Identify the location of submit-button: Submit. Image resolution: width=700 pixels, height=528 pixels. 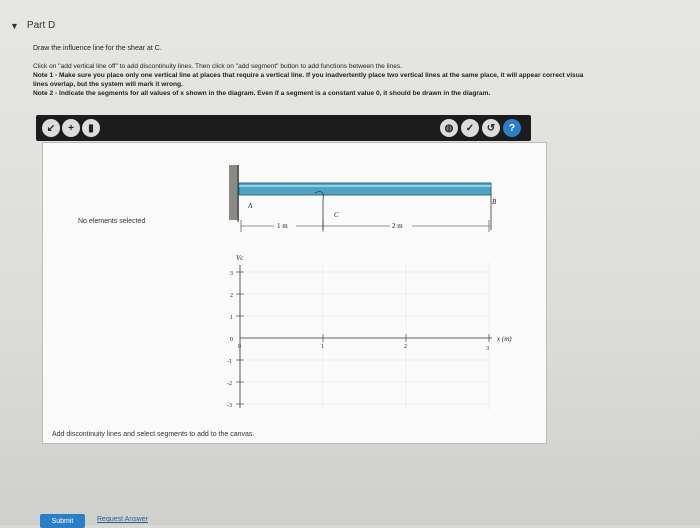
(62, 521).